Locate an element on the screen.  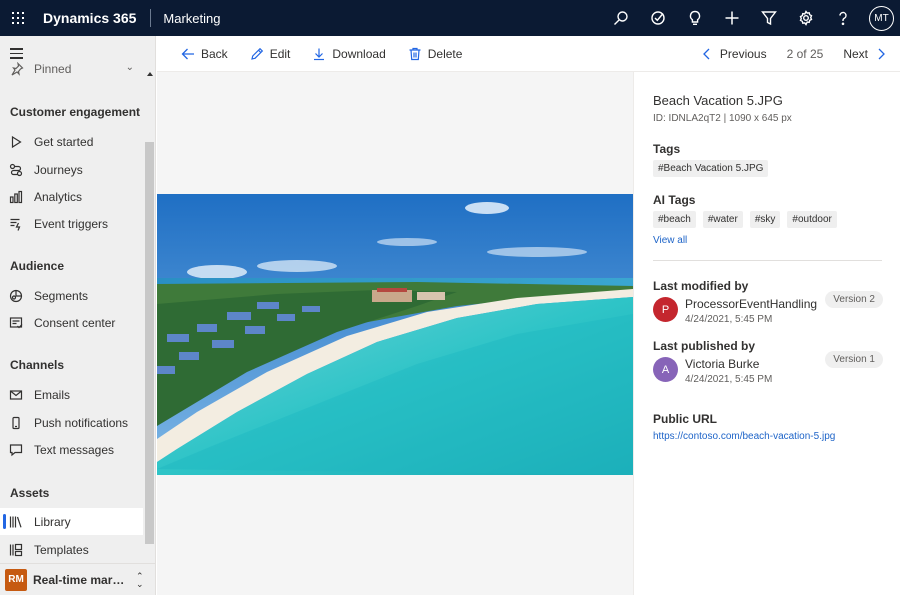
sidebar-item-label: Text messages is located at coordinates (74, 449).